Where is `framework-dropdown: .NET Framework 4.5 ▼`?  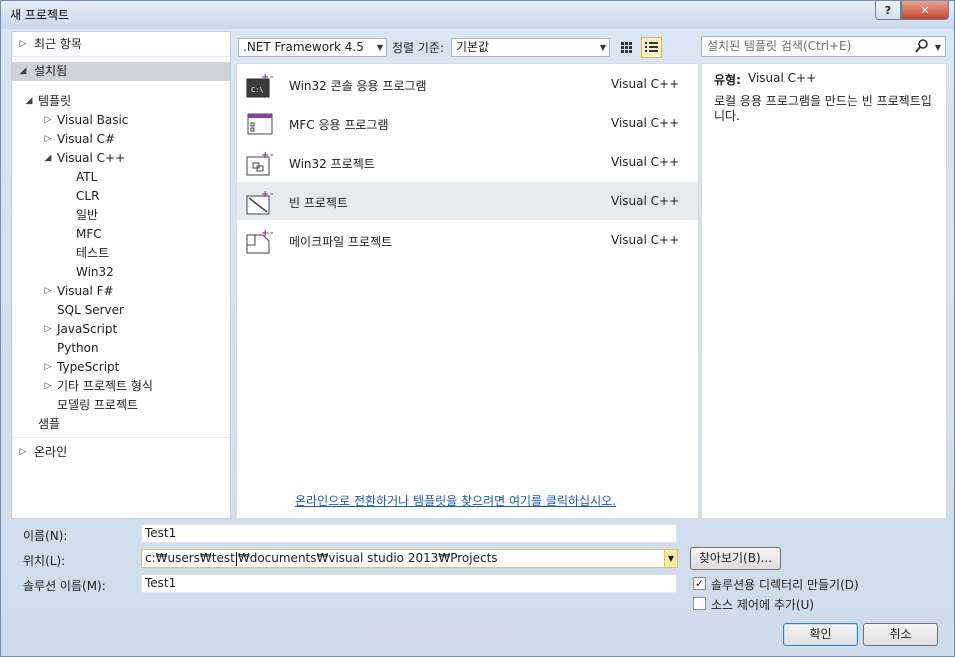
framework-dropdown: .NET Framework 4.5 ▼ is located at coordinates (312, 47).